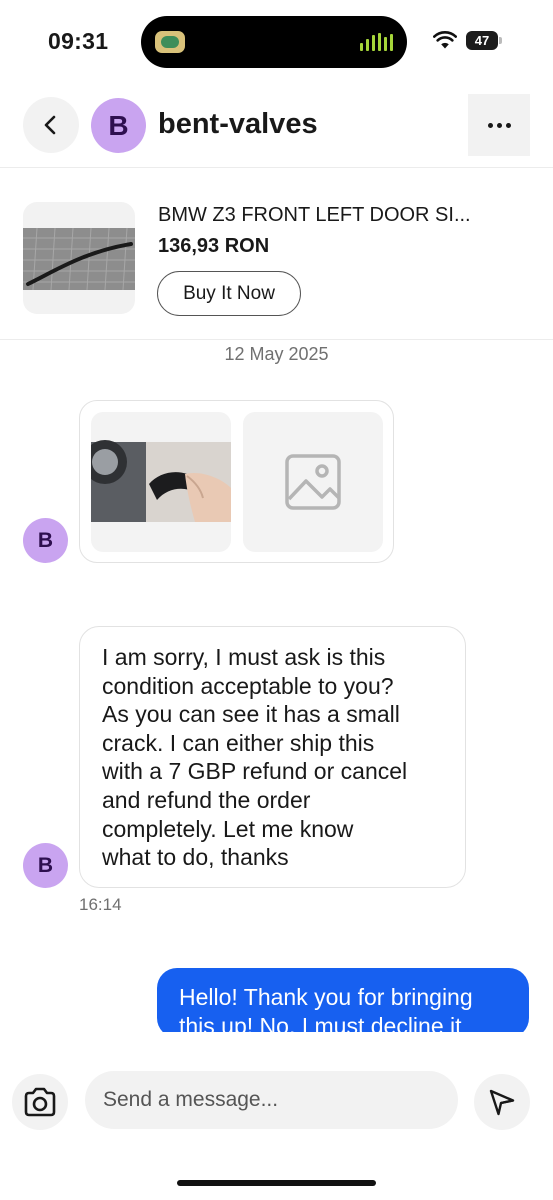 The height and width of the screenshot is (1200, 553). Describe the element at coordinates (276, 354) in the screenshot. I see `date-separator: 12 May 2025` at that location.